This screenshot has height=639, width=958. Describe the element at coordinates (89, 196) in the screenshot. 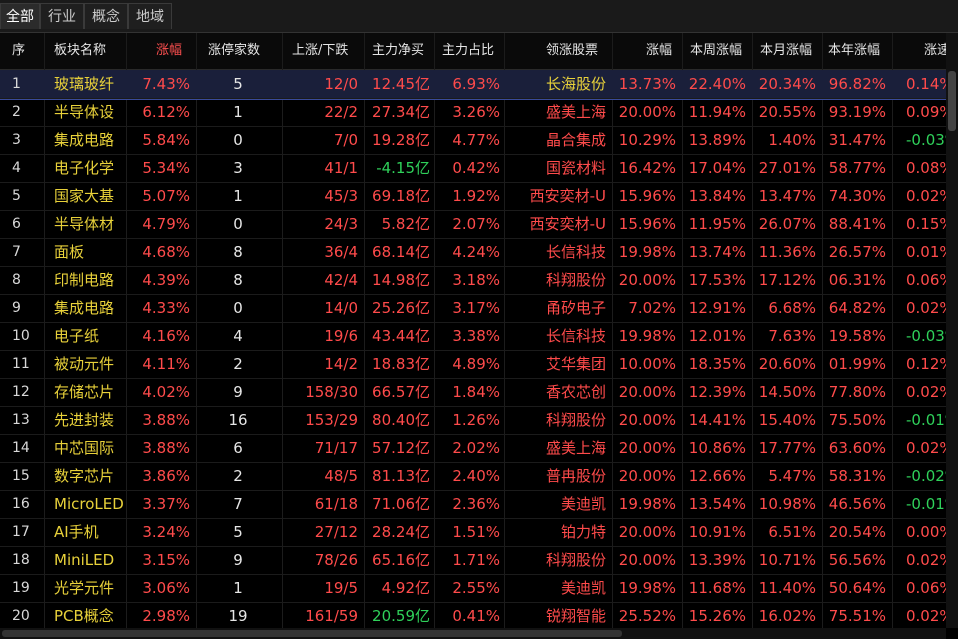

I see `sector-name: 国家大基` at that location.